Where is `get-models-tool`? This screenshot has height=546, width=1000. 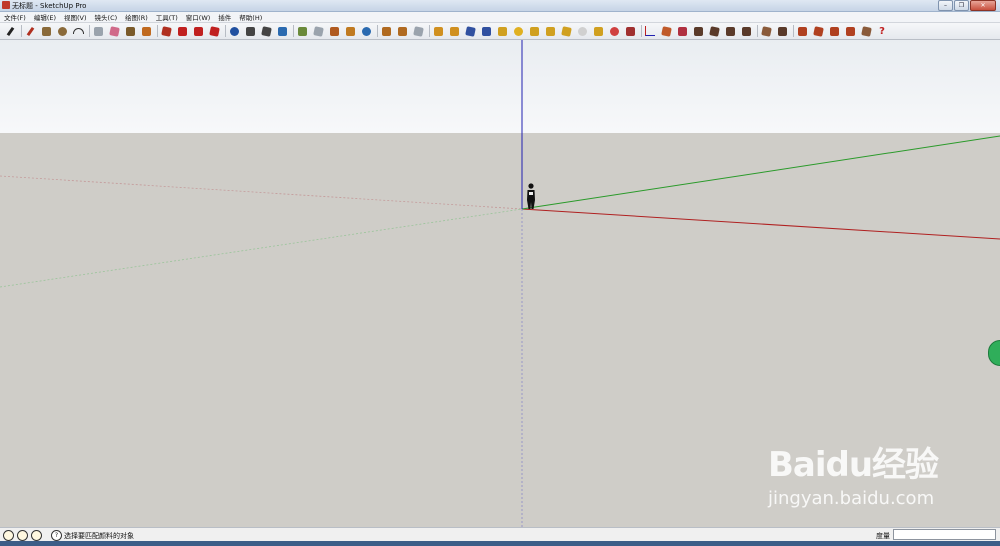
get-models-tool is located at coordinates (386, 31).